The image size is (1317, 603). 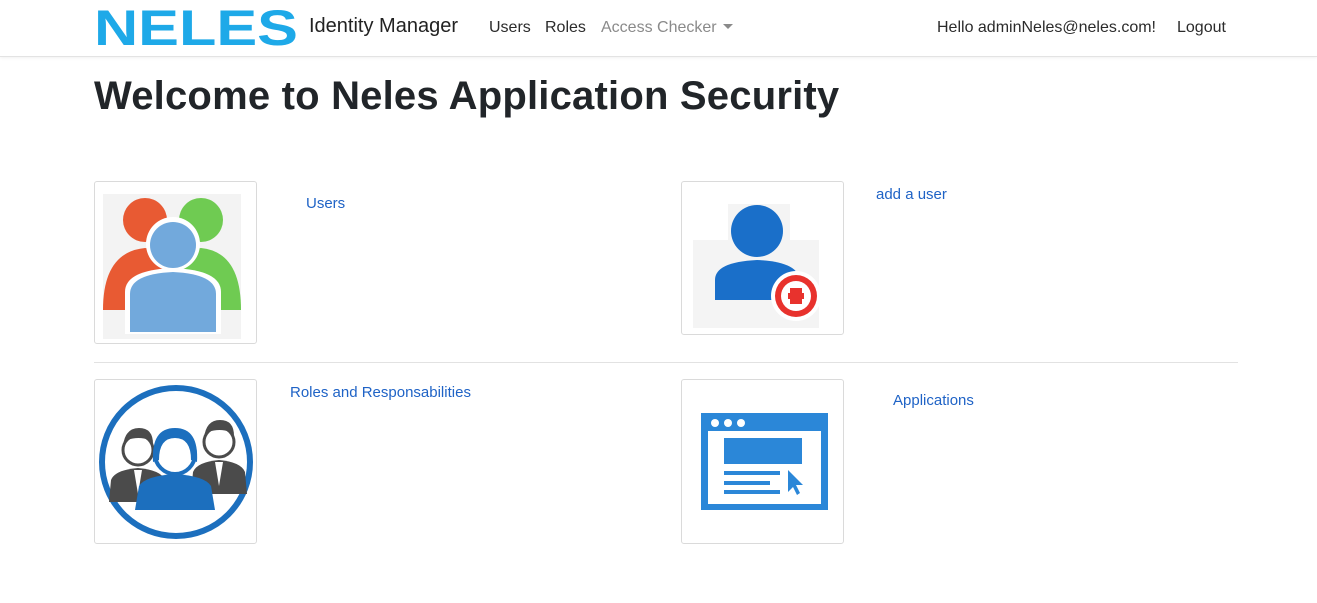 What do you see at coordinates (1201, 28) in the screenshot?
I see `logout-link: Logout` at bounding box center [1201, 28].